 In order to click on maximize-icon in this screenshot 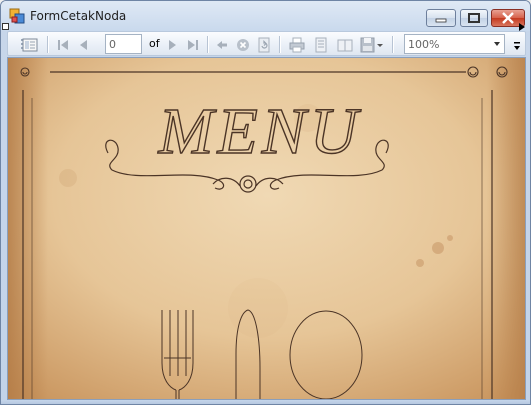, I will do `click(474, 18)`.